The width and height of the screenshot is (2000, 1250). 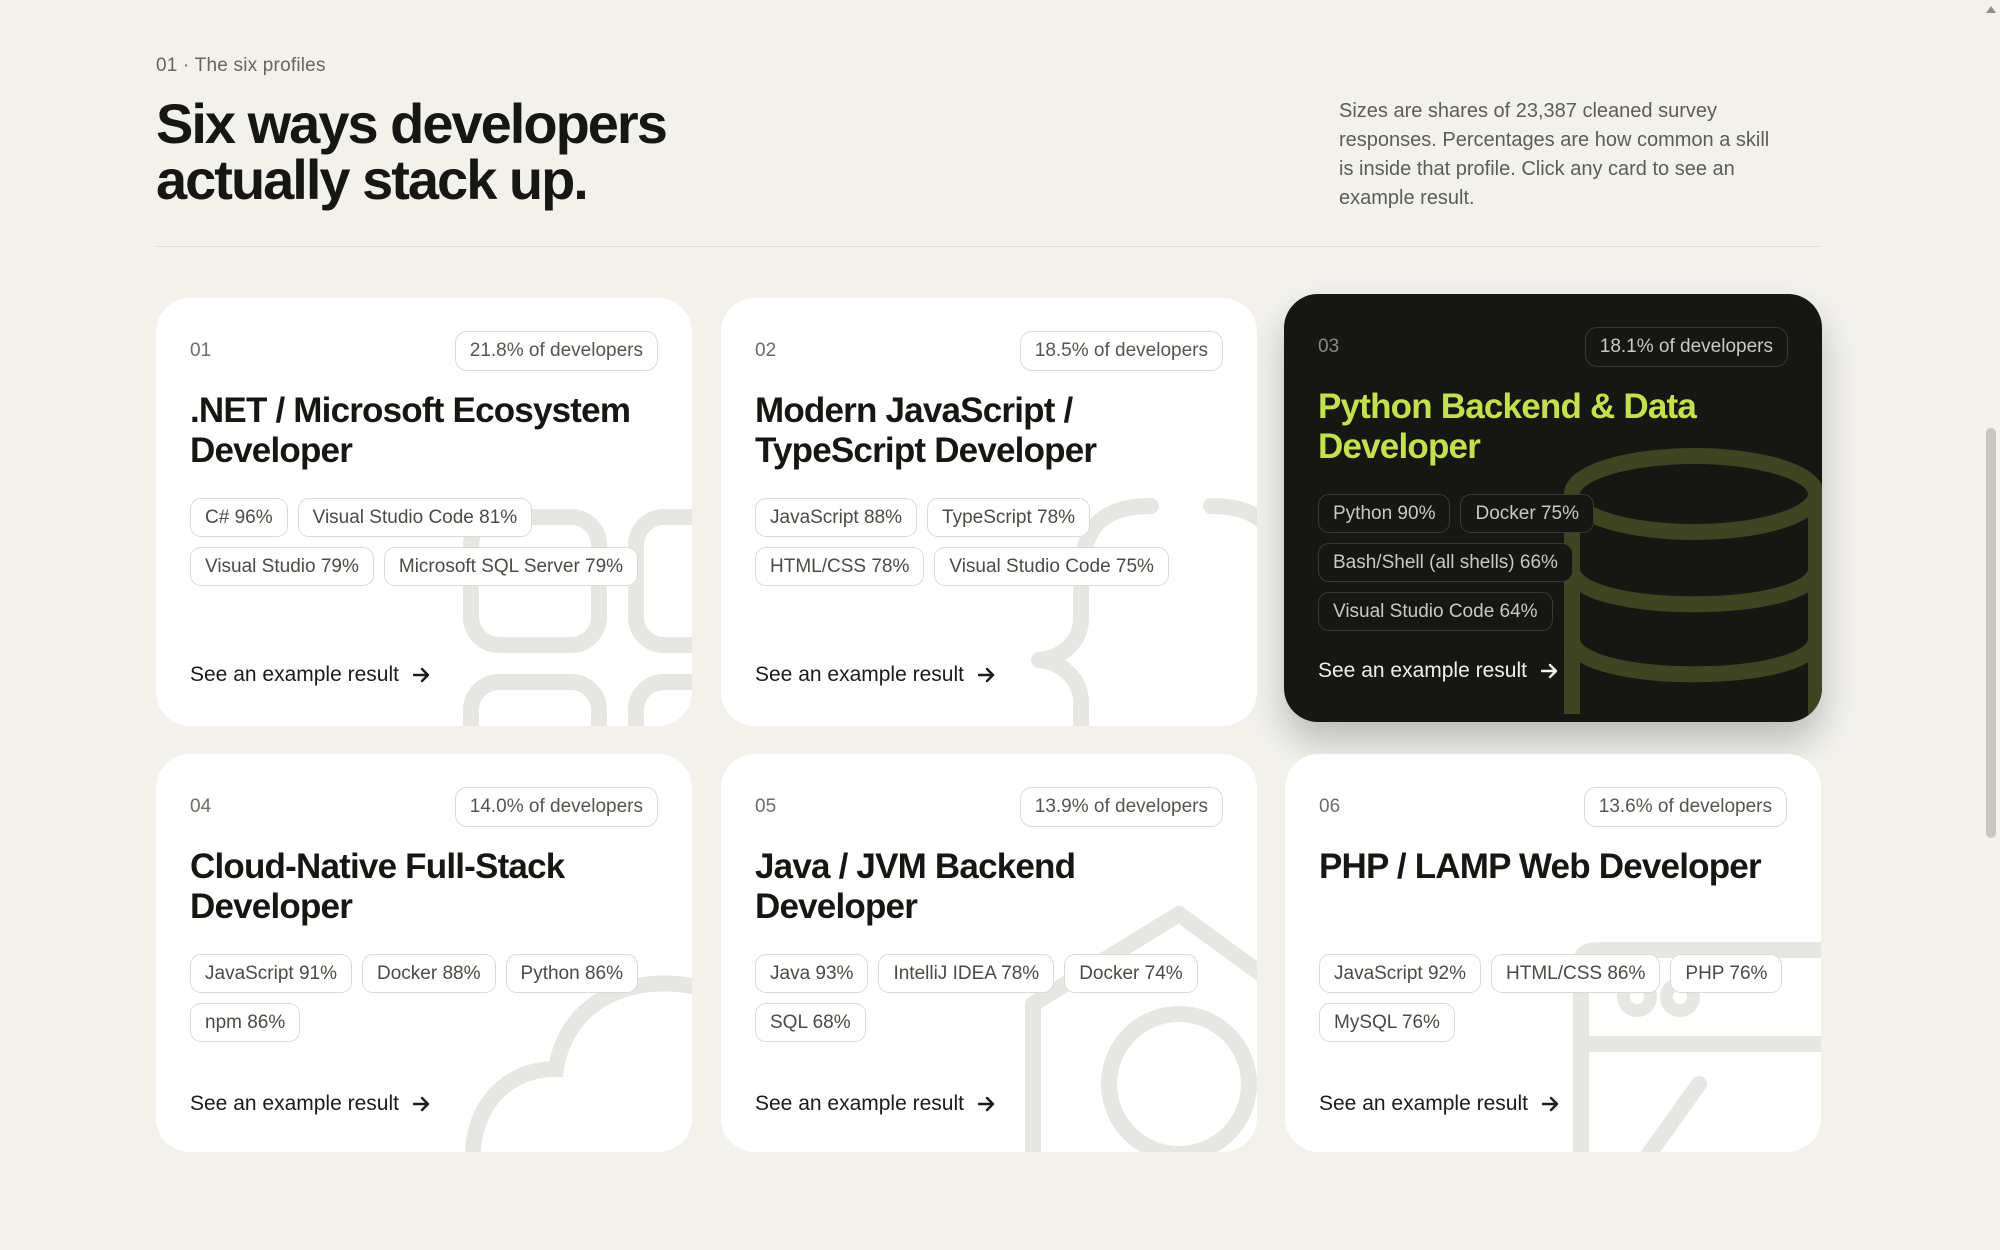 What do you see at coordinates (1330, 806) in the screenshot?
I see `card-number: 06` at bounding box center [1330, 806].